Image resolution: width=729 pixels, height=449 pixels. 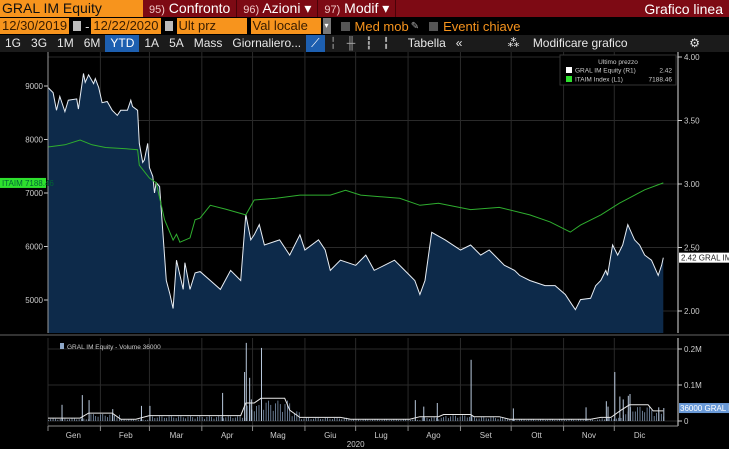 What do you see at coordinates (705, 258) in the screenshot?
I see `tag-text: 2.42 GRAL IM` at bounding box center [705, 258].